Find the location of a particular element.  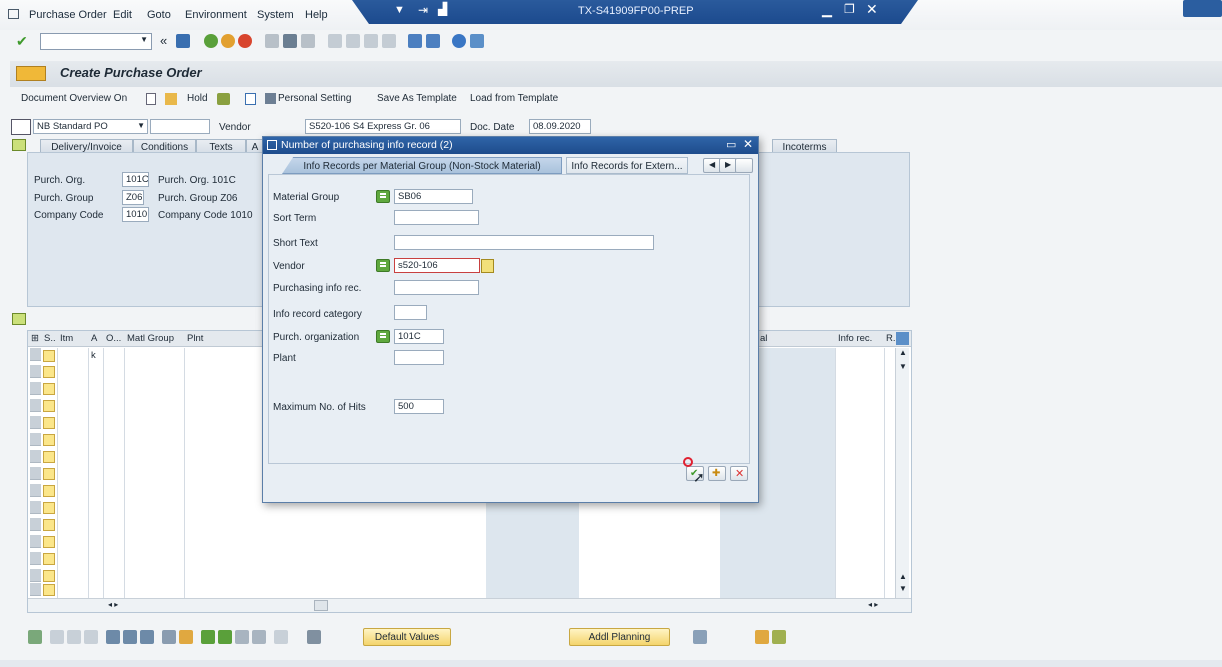

horizontal-scrollbar: ◂ ▸ ◂ ▸ is located at coordinates (469, 605).